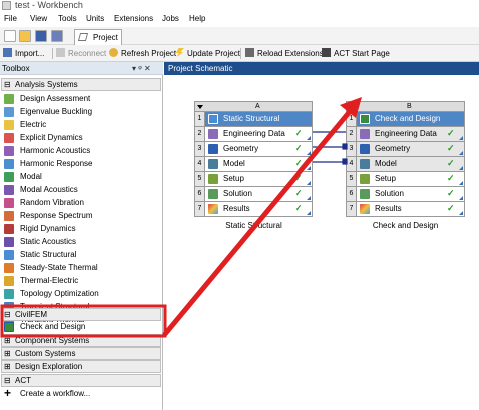 Image resolution: width=479 pixels, height=410 pixels. I want to click on cell-static-structural: 1 Static Structural, so click(253, 119).